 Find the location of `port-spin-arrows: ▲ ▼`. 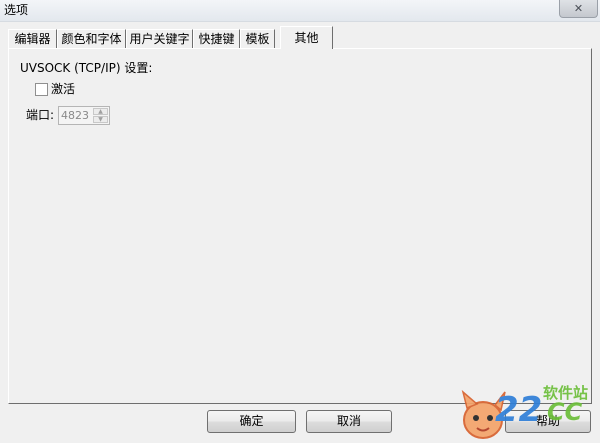

port-spin-arrows: ▲ ▼ is located at coordinates (100, 115).